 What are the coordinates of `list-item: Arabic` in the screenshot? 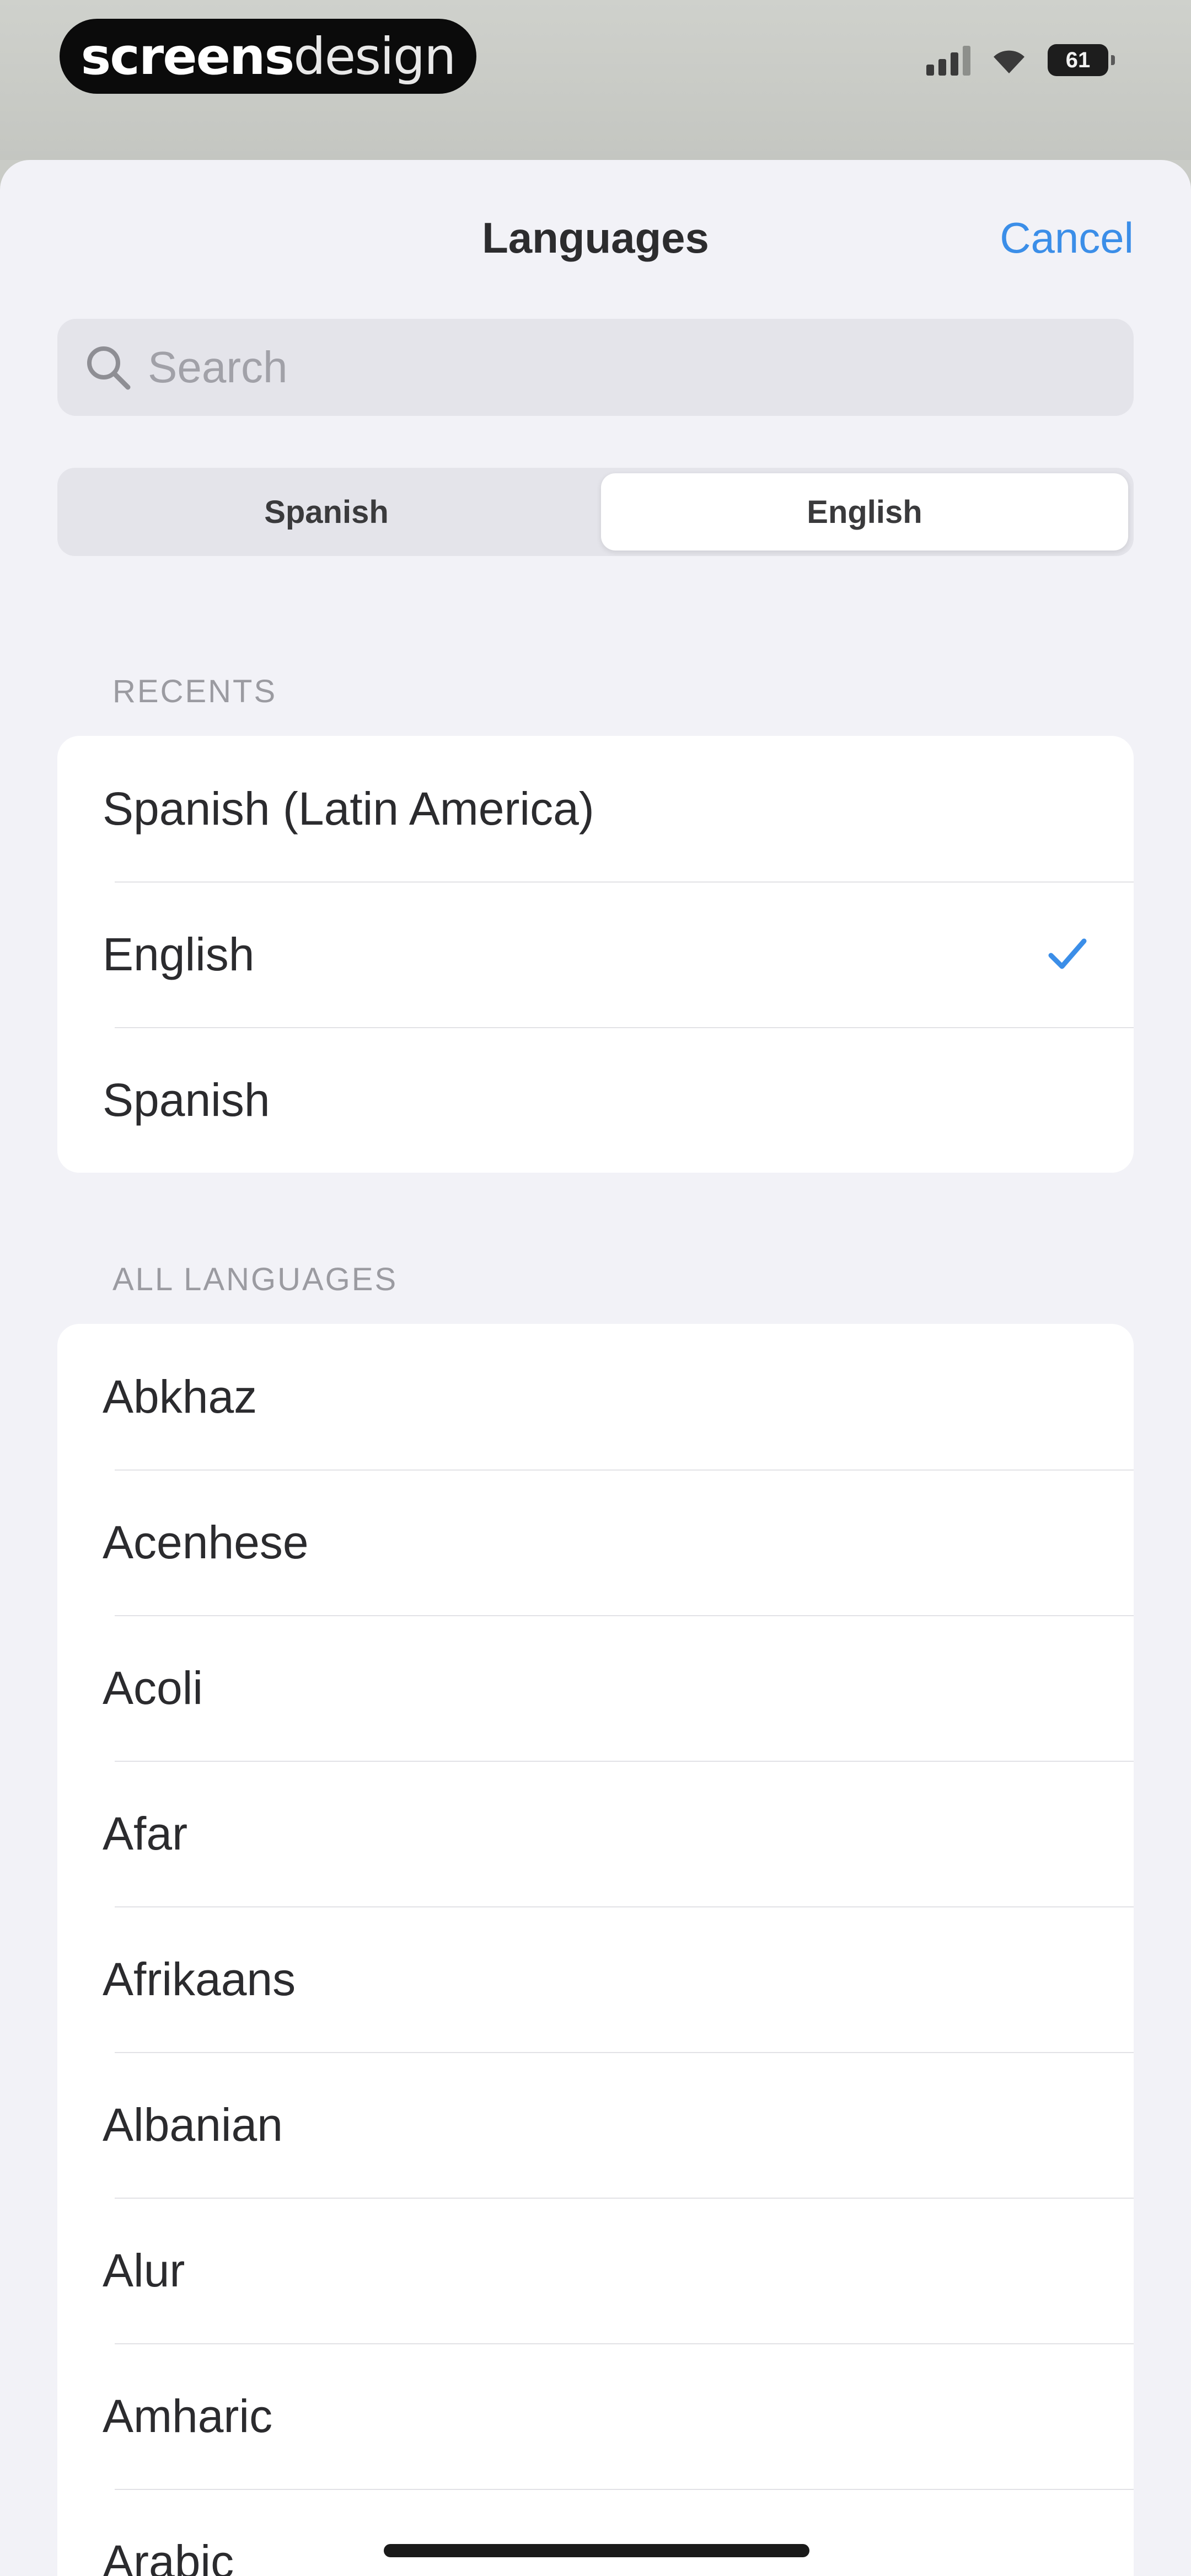 It's located at (595, 2532).